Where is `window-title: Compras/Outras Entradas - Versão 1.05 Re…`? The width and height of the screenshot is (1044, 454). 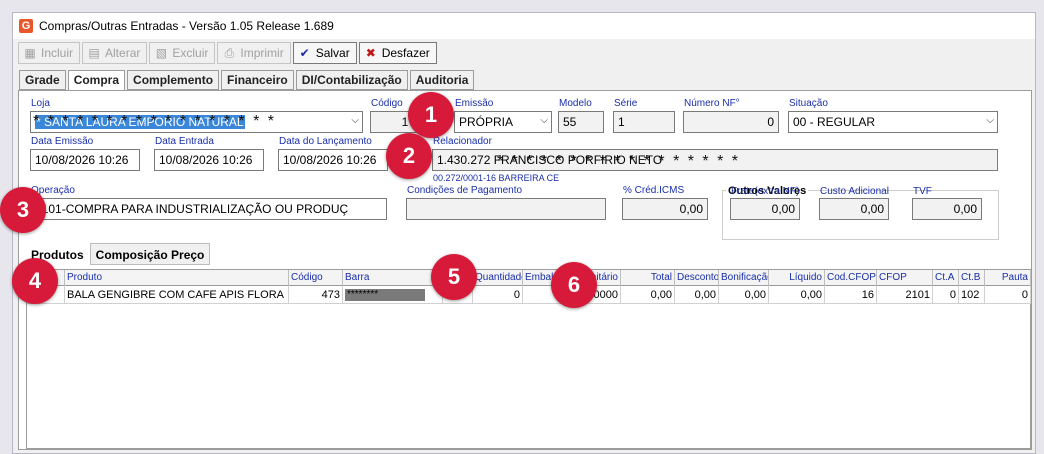
window-title: Compras/Outras Entradas - Versão 1.05 Re… is located at coordinates (186, 26).